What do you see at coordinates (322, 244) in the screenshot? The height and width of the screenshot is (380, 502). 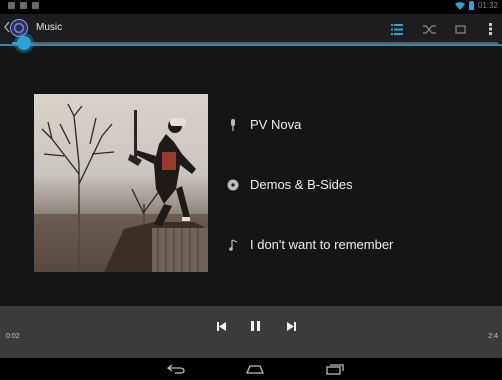 I see `song-title: I don't want to remember` at bounding box center [322, 244].